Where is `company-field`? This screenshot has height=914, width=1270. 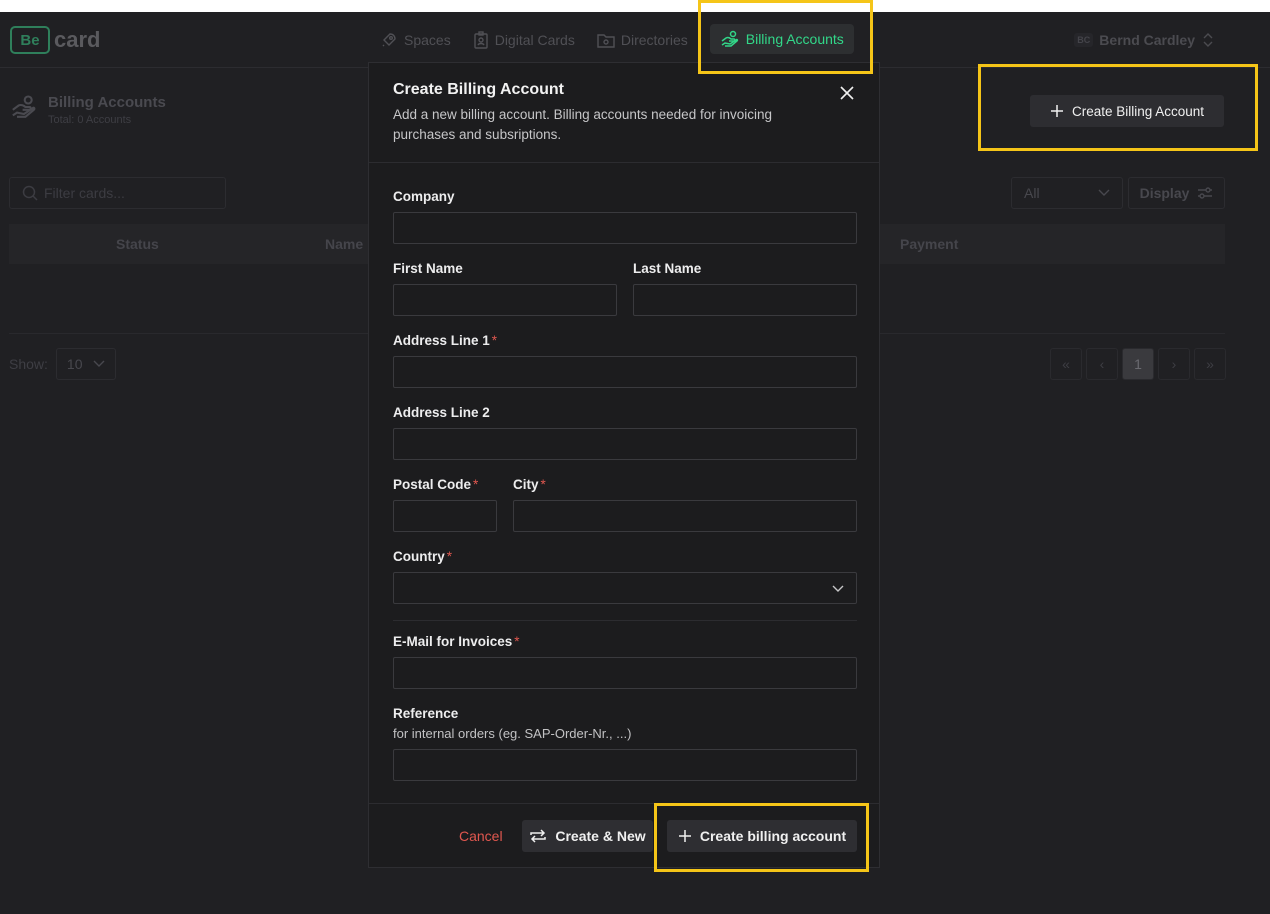
company-field is located at coordinates (625, 228).